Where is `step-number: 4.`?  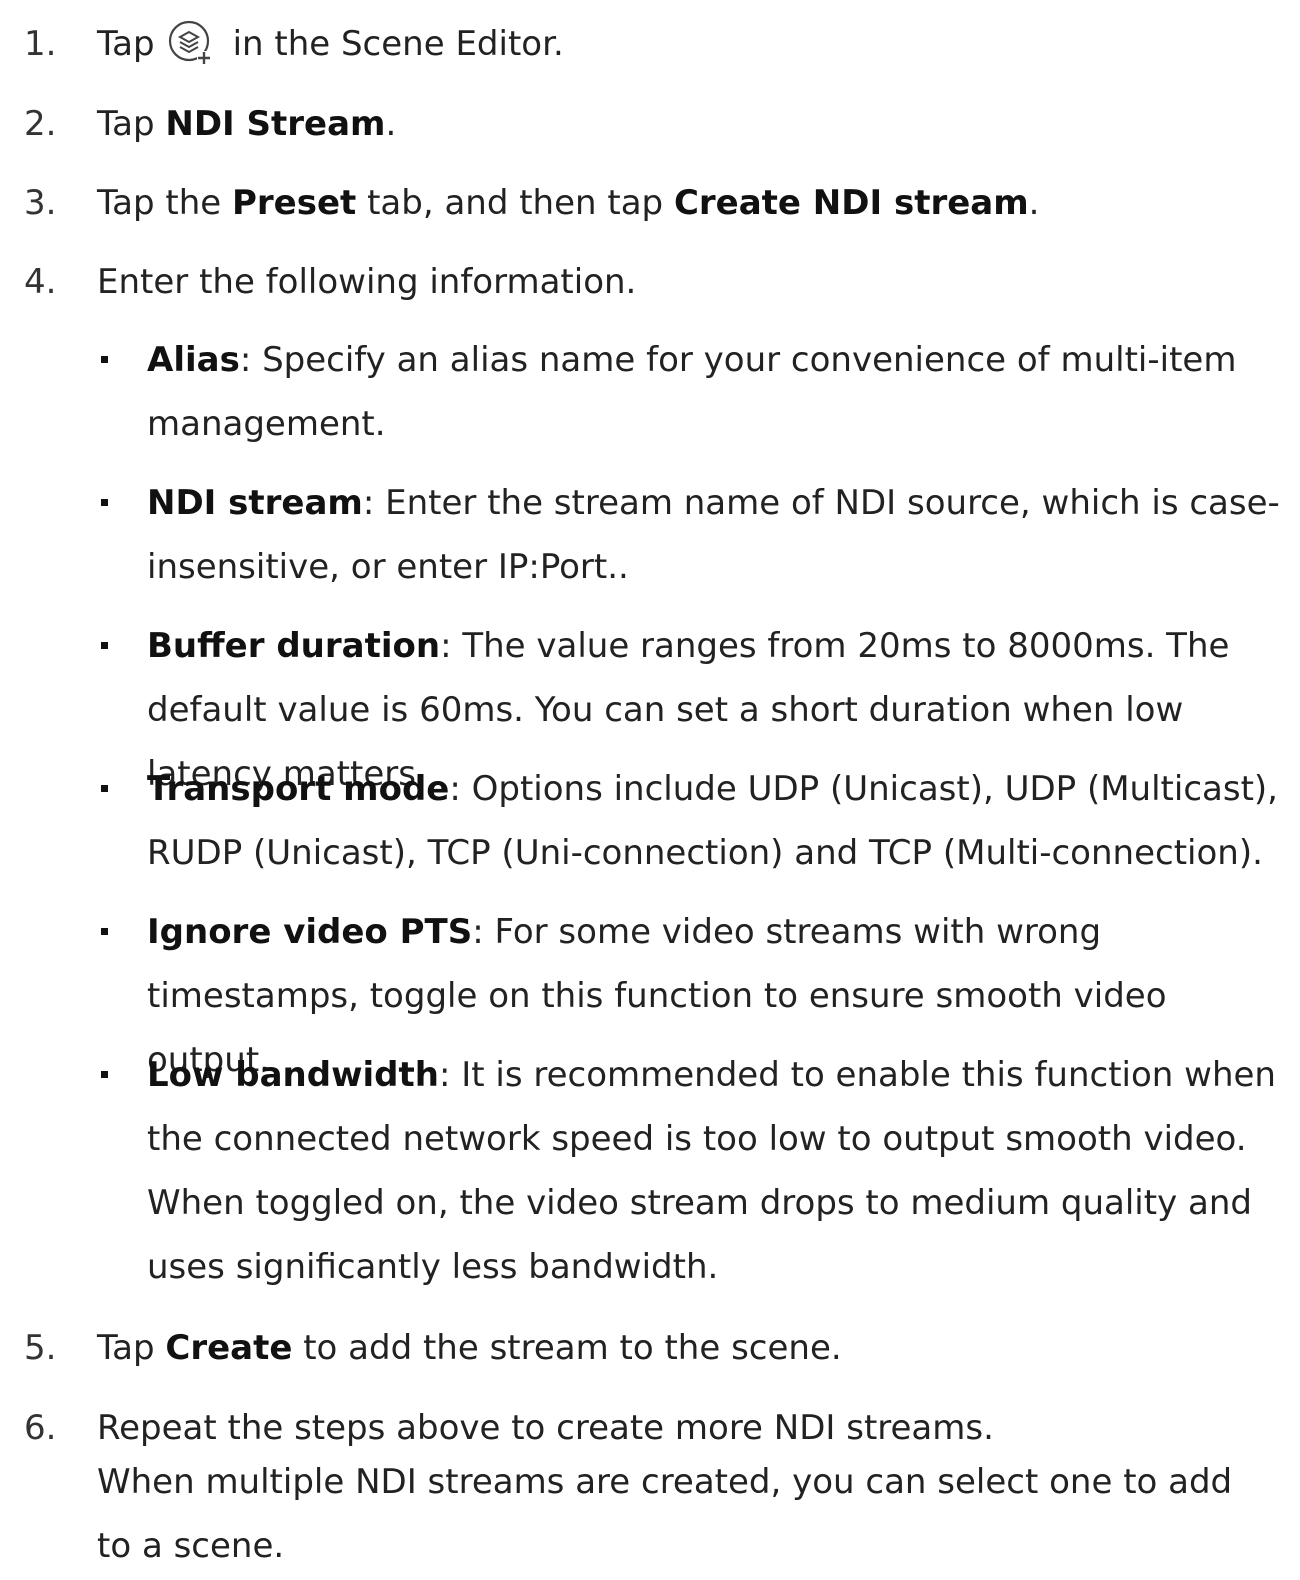 step-number: 4. is located at coordinates (40, 282).